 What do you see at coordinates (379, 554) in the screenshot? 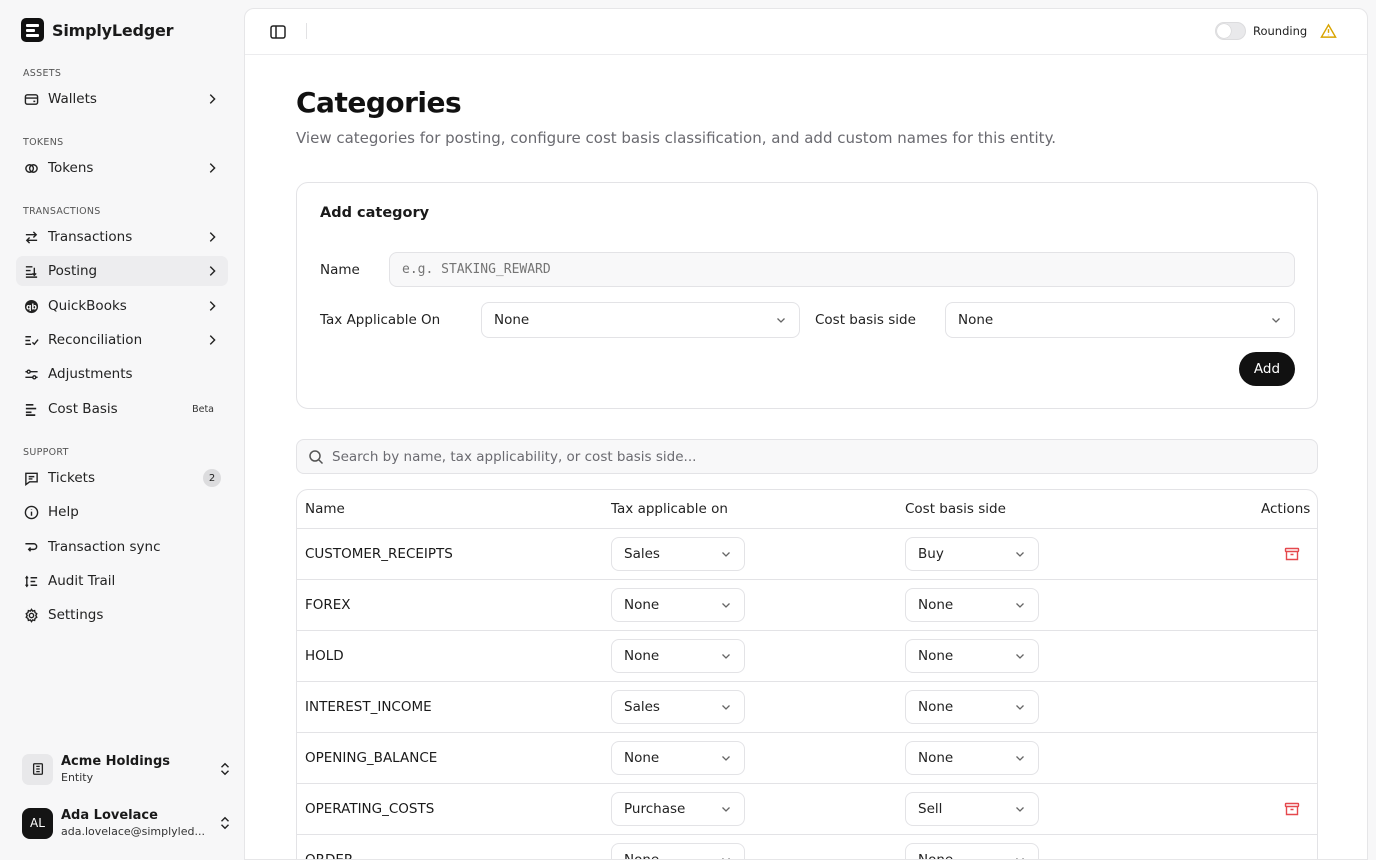
I see `category-name: CUSTOMER_RECEIPTS` at bounding box center [379, 554].